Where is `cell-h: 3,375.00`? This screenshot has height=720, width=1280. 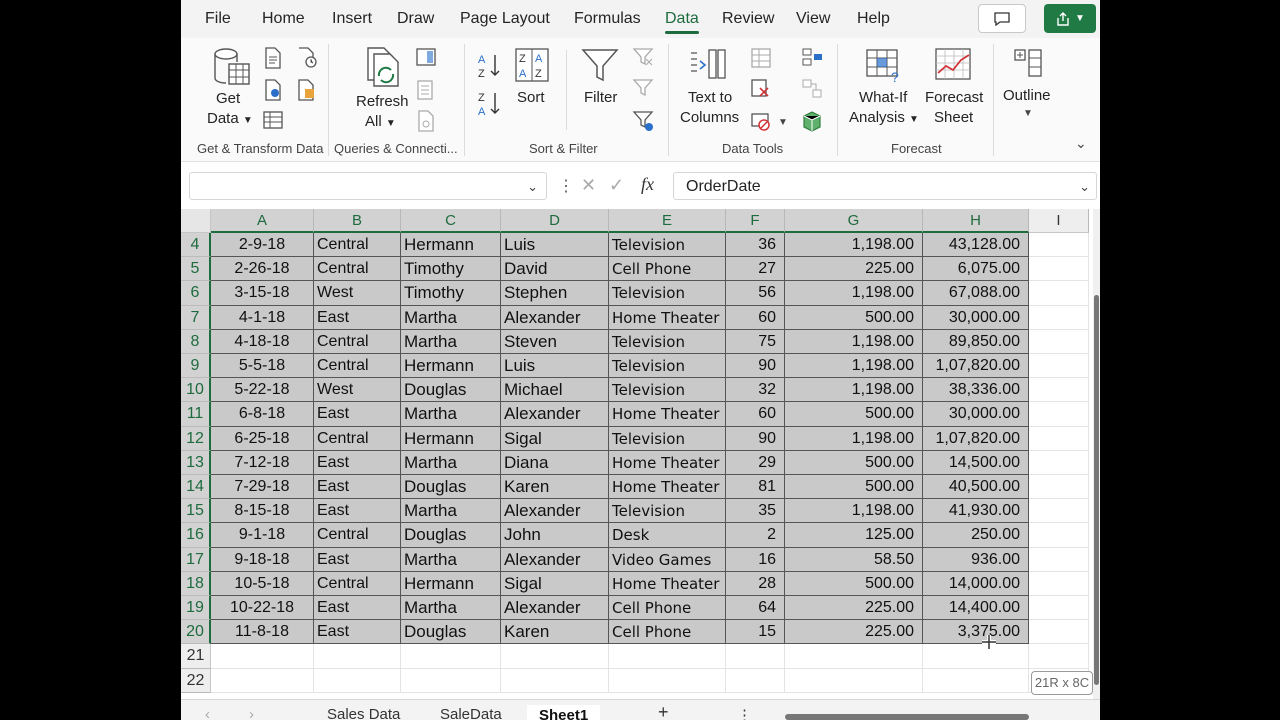
cell-h: 3,375.00 is located at coordinates (976, 632).